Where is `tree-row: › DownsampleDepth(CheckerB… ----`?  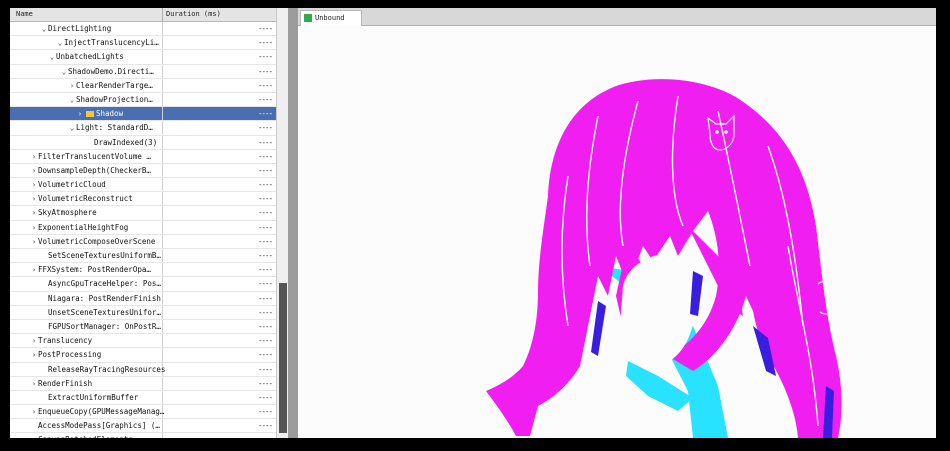
tree-row: › DownsampleDepth(CheckerB… ---- is located at coordinates (143, 171).